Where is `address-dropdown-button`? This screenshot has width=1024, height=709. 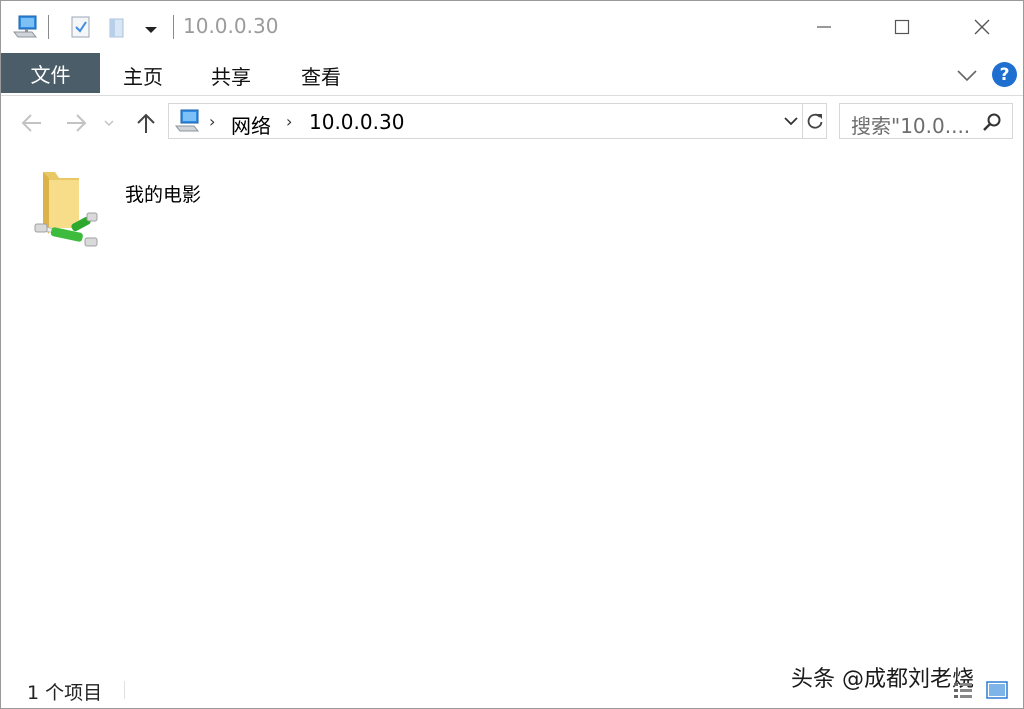
address-dropdown-button is located at coordinates (791, 121).